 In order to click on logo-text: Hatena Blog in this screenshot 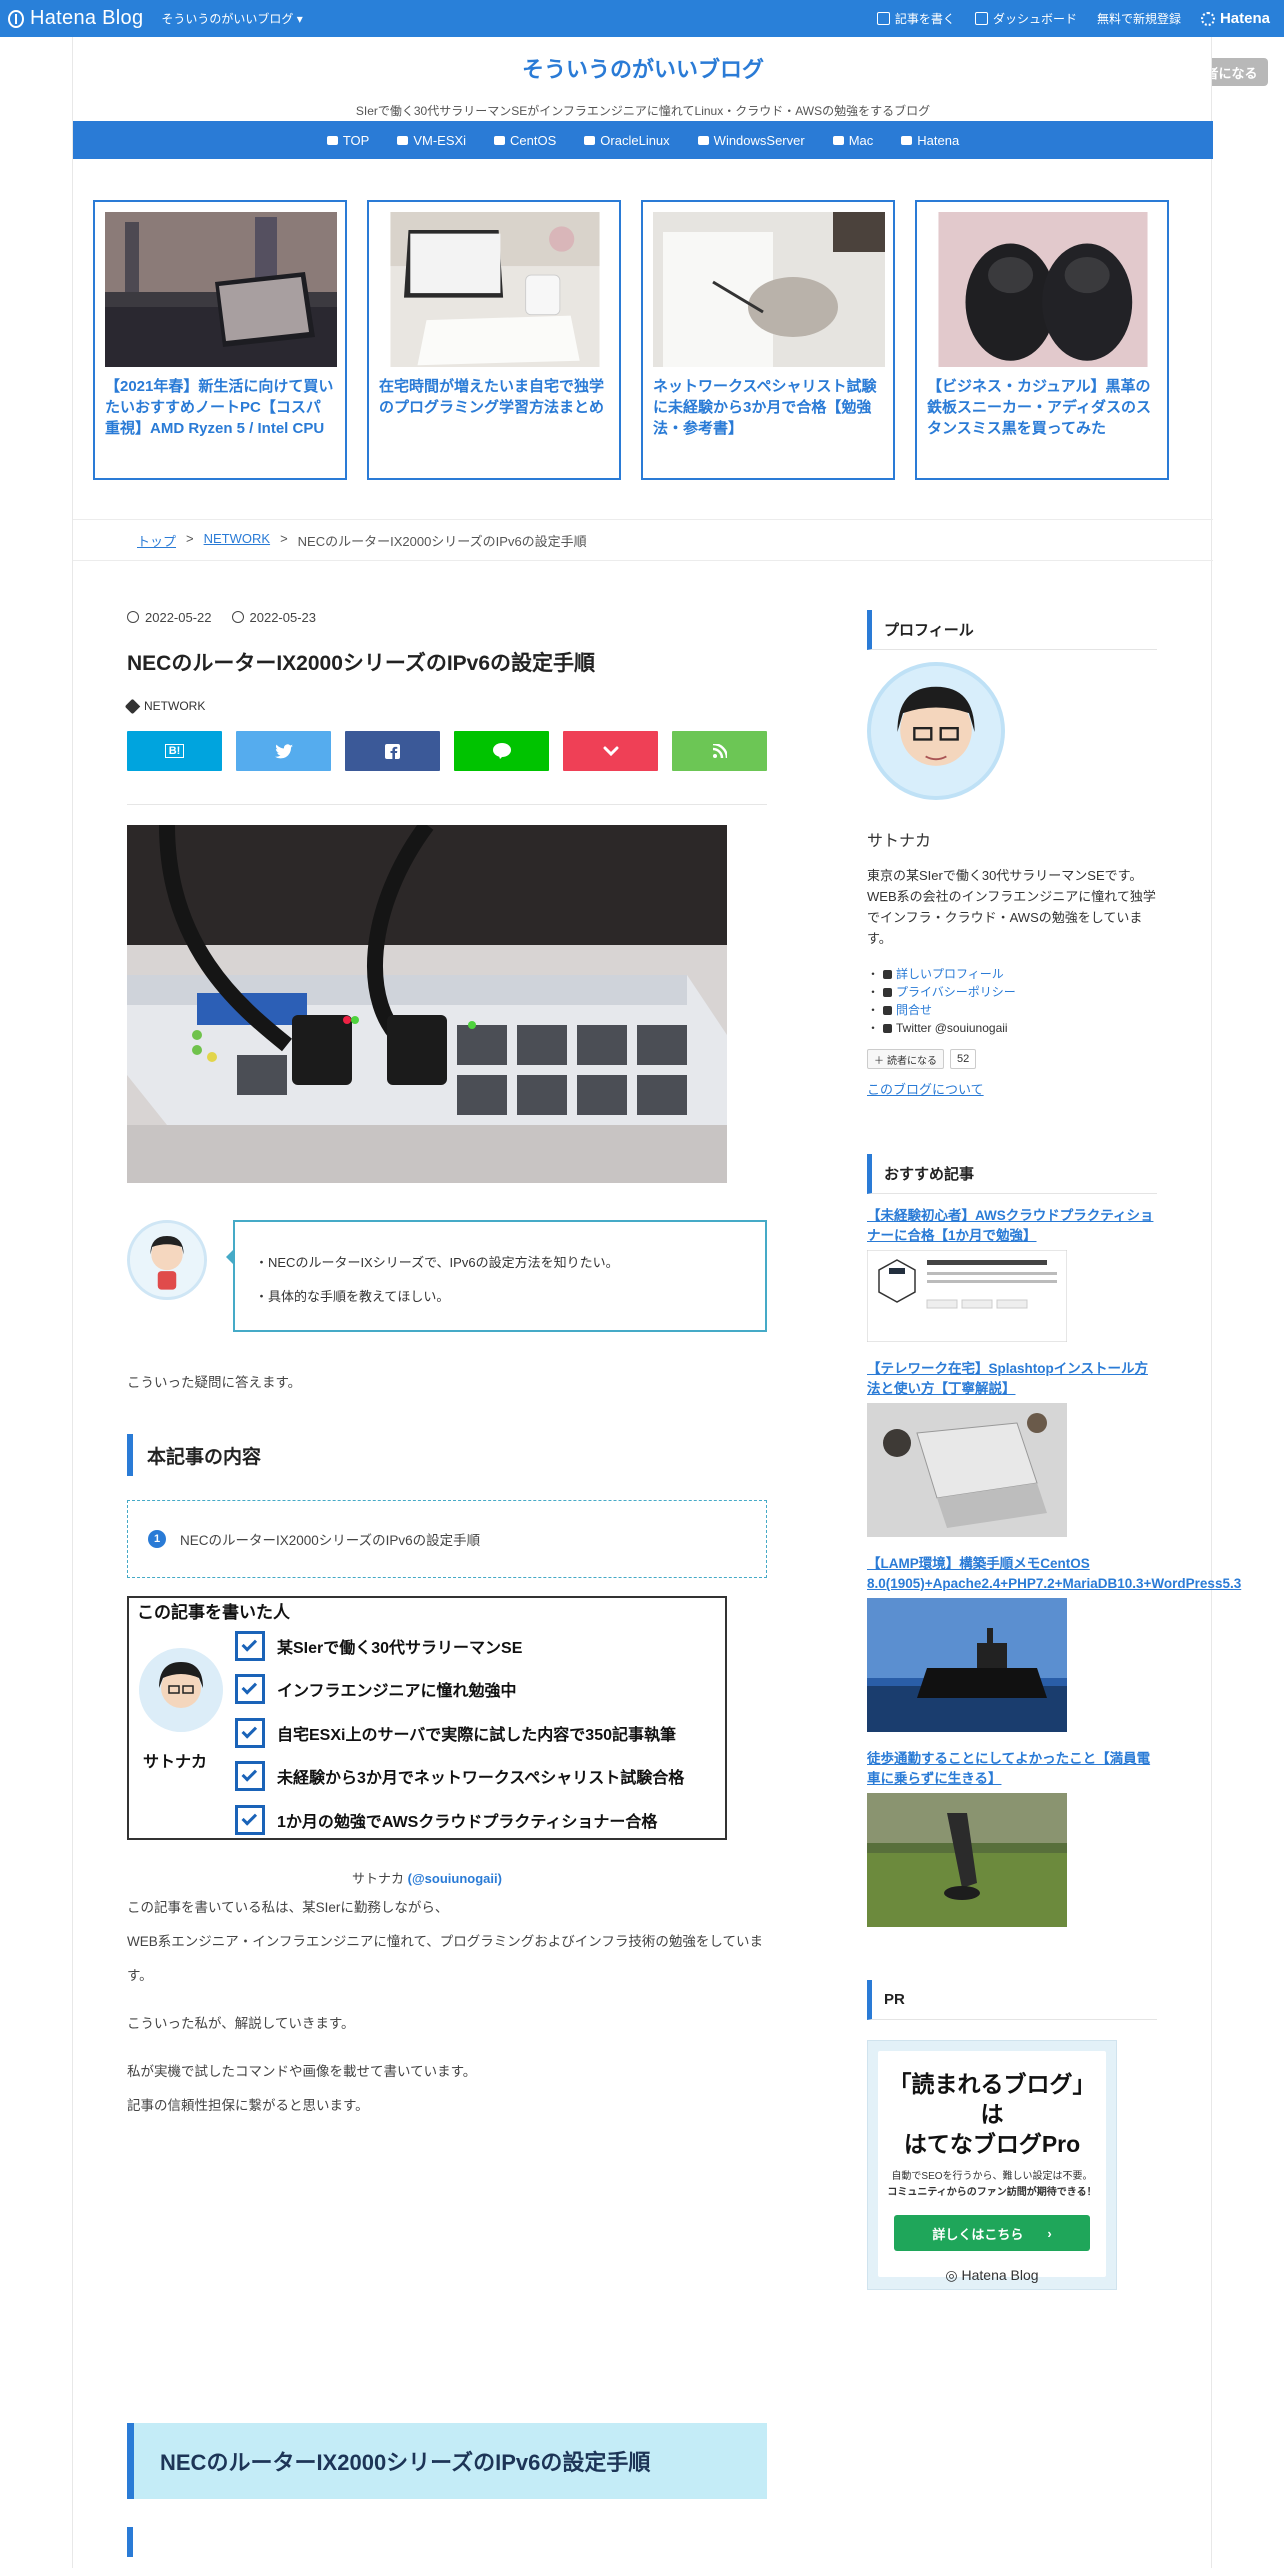, I will do `click(87, 18)`.